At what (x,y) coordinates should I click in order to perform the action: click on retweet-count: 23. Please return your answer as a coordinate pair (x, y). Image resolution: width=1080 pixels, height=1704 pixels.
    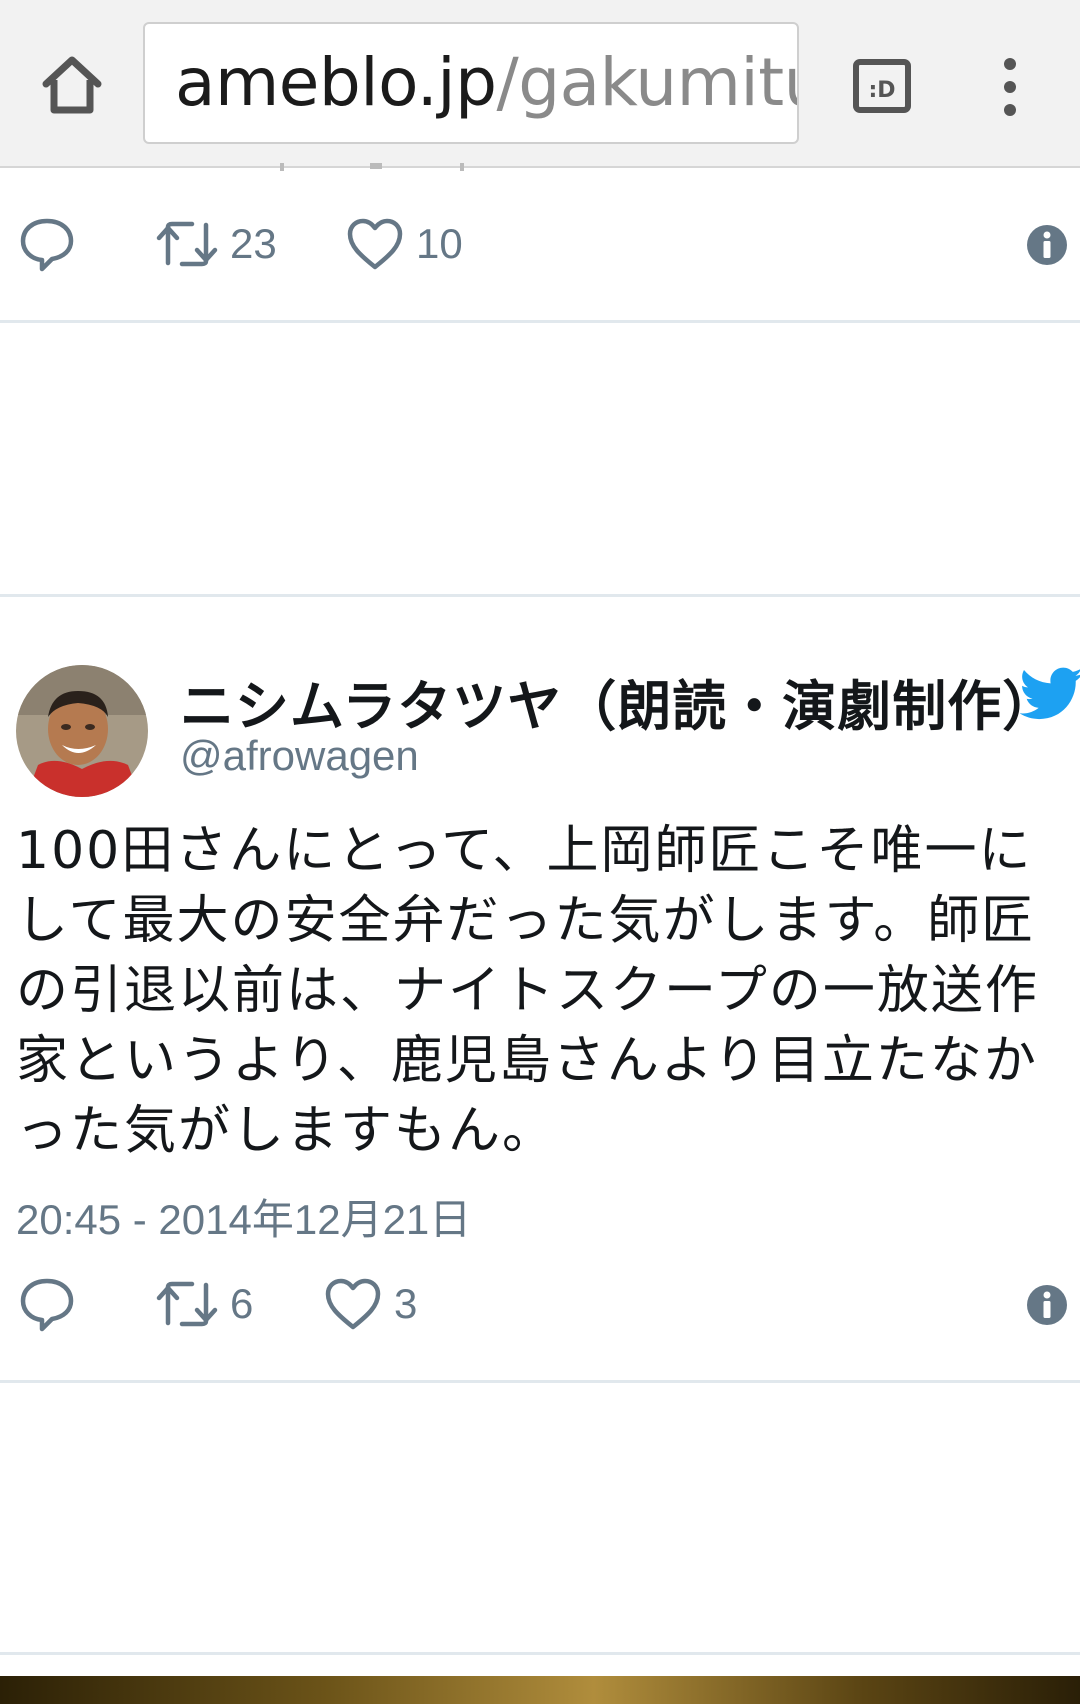
    Looking at the image, I should click on (253, 243).